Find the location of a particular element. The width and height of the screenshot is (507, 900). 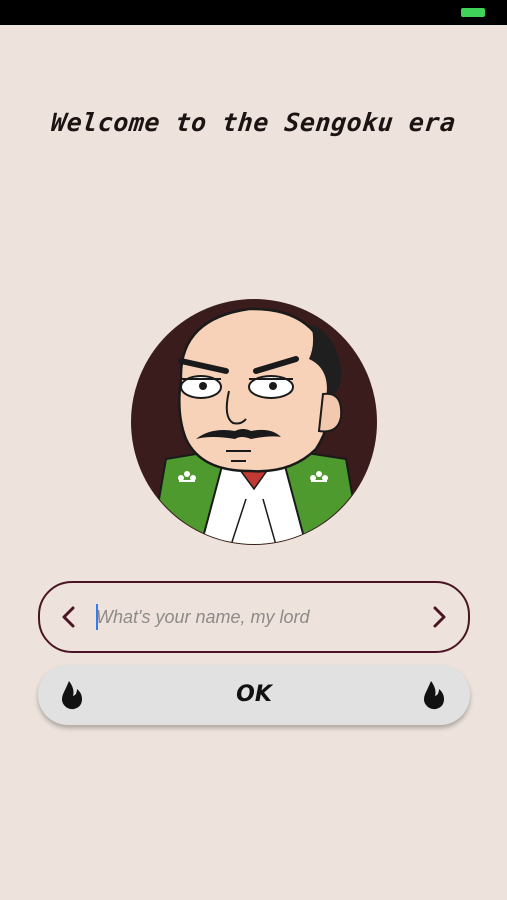

battery-icon is located at coordinates (473, 12).